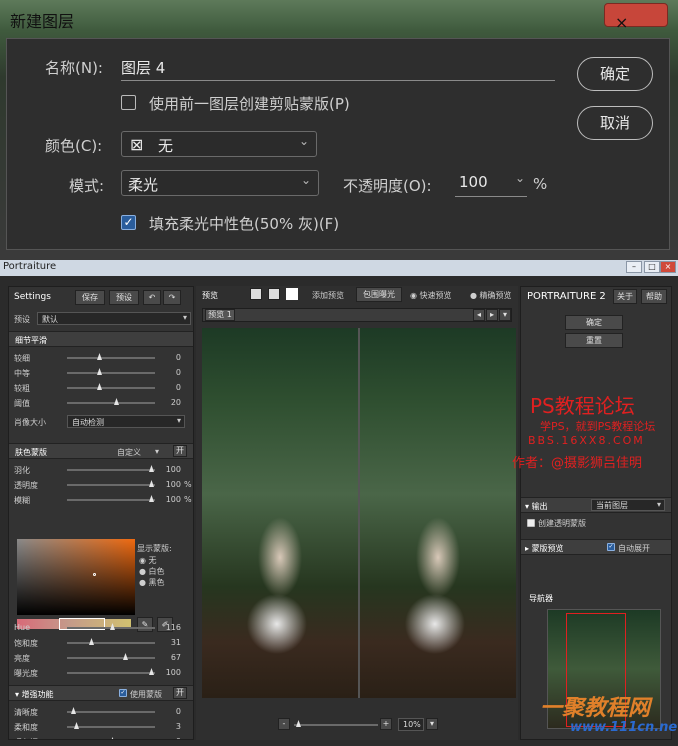 This screenshot has height=746, width=678. Describe the element at coordinates (492, 315) in the screenshot. I see `tab-next-button: ▸` at that location.